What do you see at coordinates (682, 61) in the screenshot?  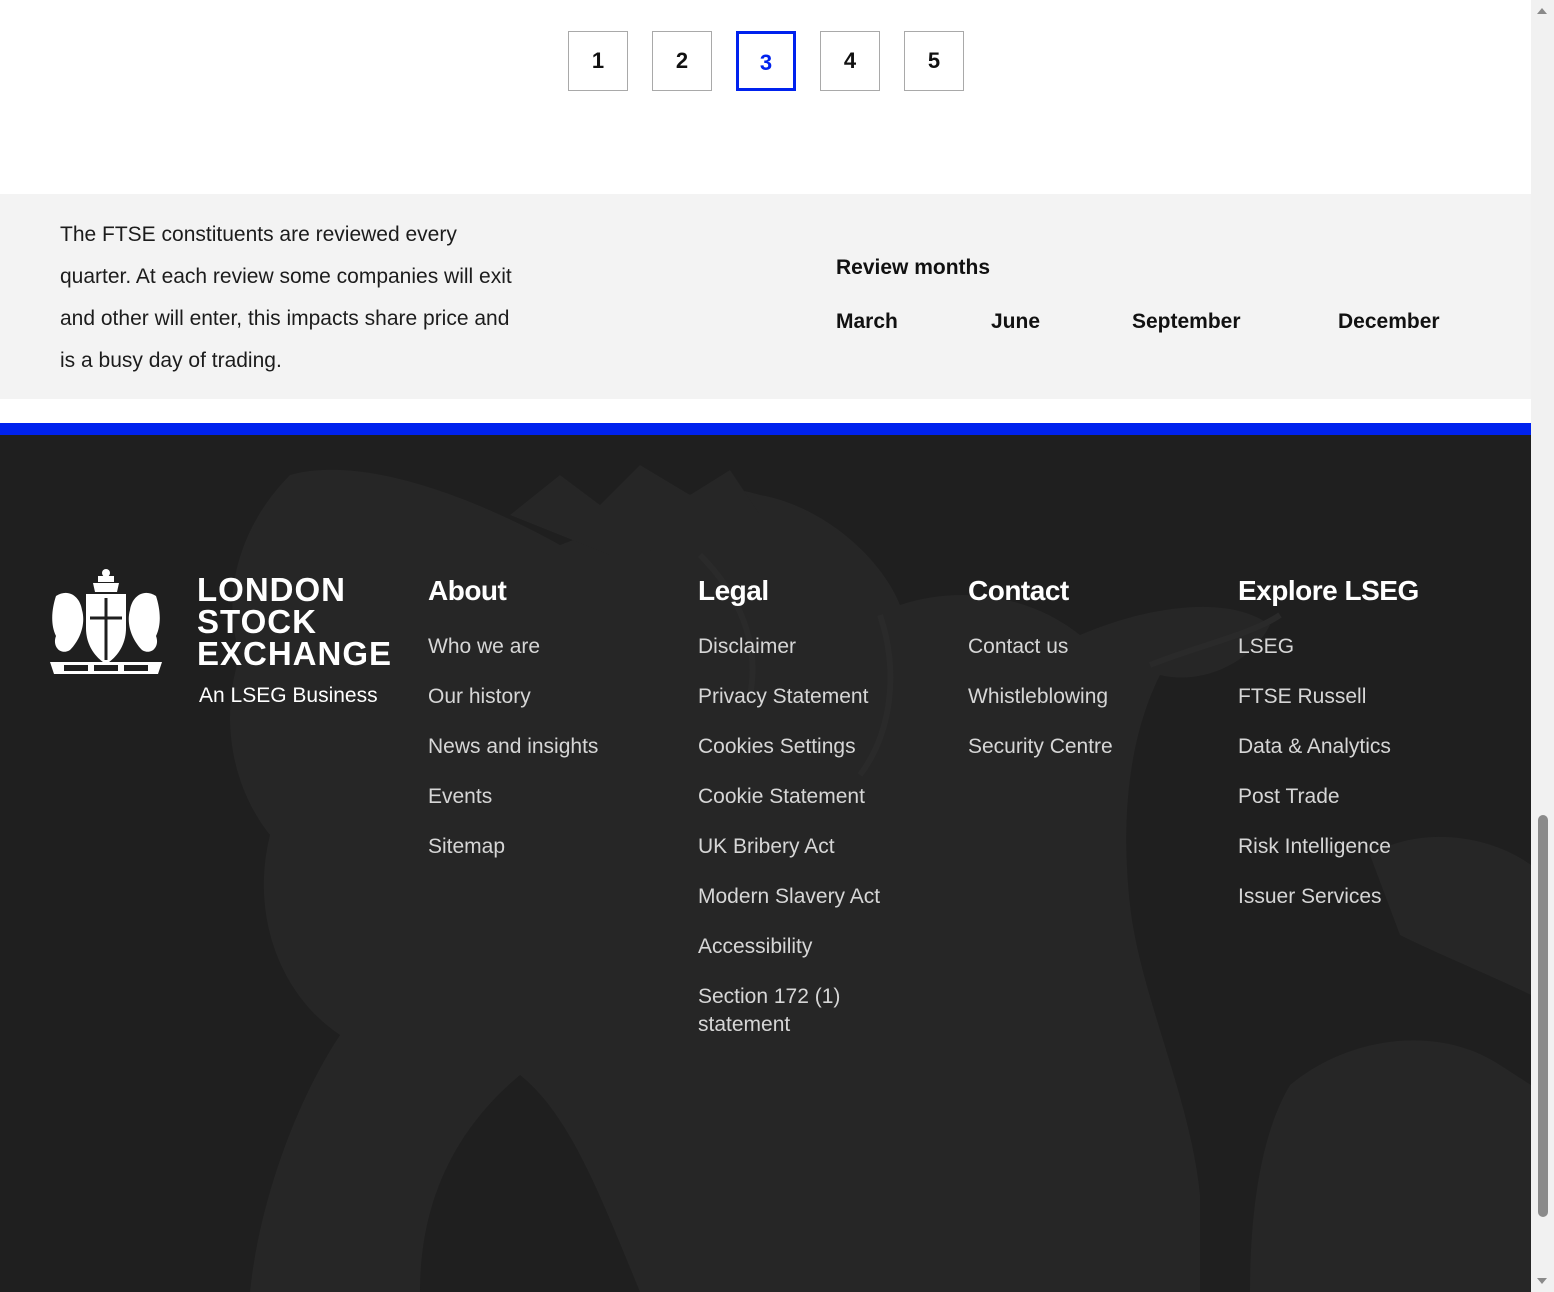 I see `page-button-2: 2` at bounding box center [682, 61].